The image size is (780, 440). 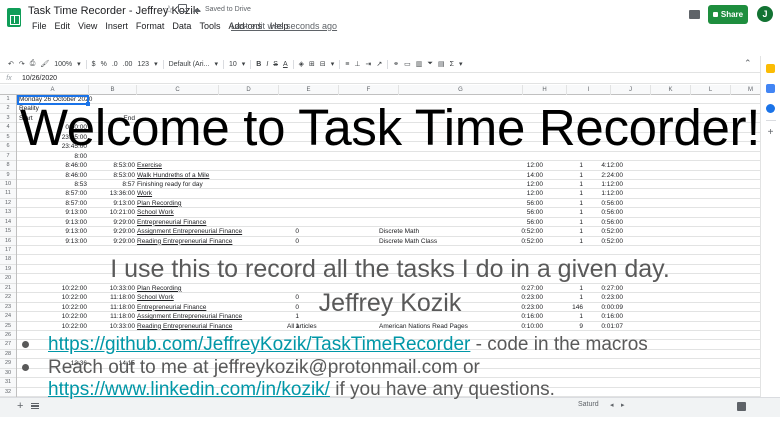 I want to click on column-header-b: B, so click(x=113, y=90).